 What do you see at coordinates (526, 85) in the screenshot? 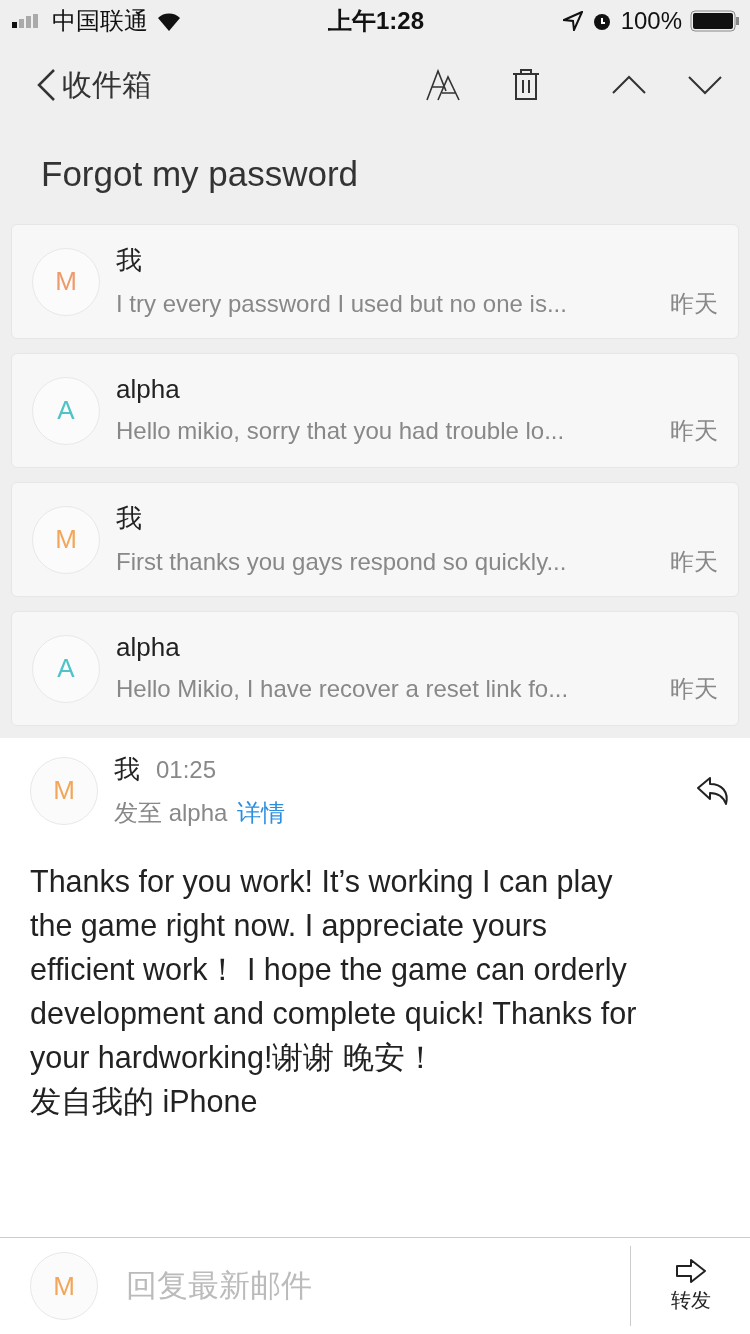
I see `delete-button` at bounding box center [526, 85].